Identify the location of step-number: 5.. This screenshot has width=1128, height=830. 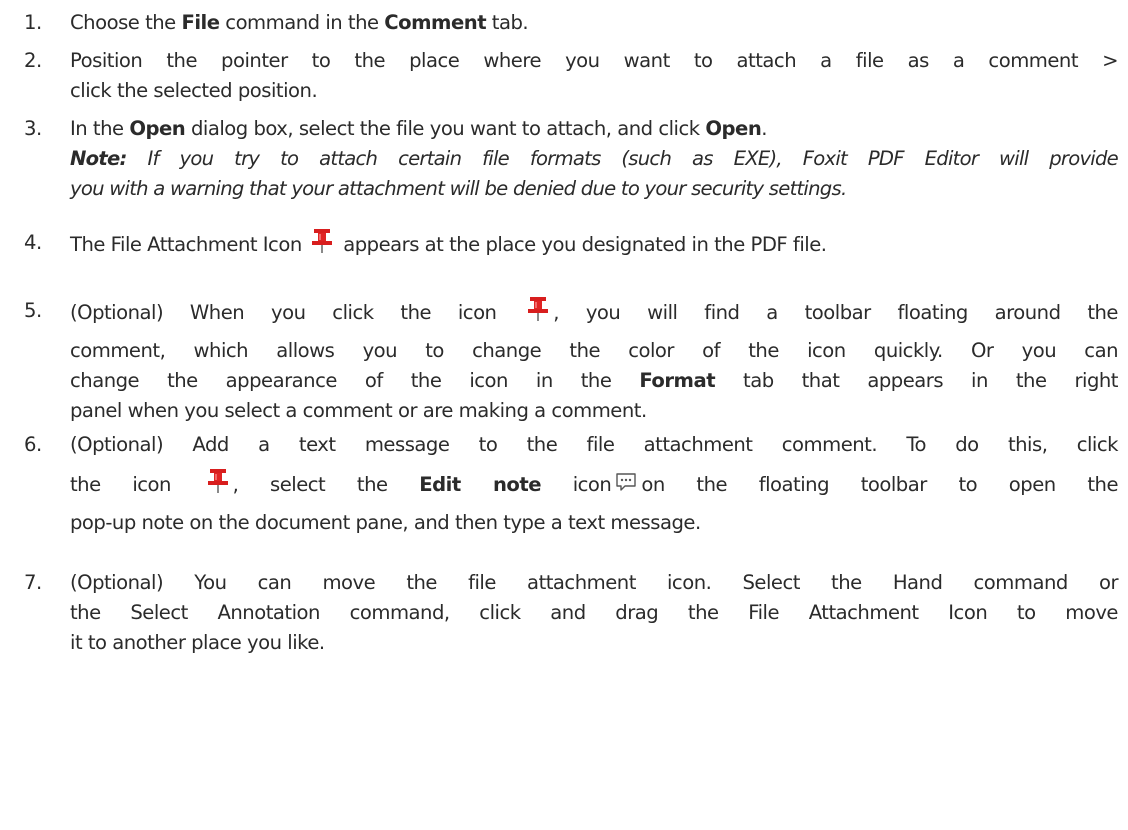
(33, 310).